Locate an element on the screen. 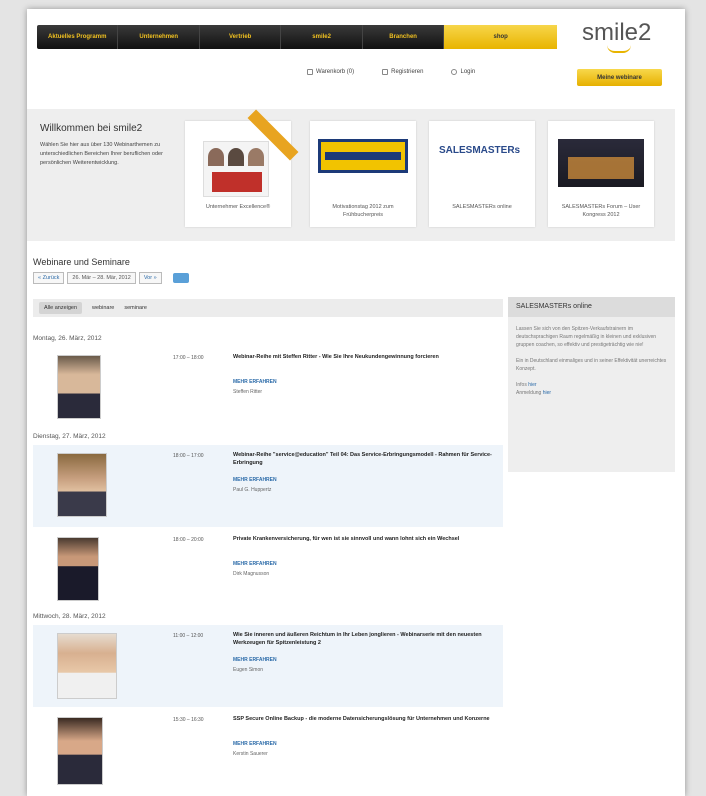  nav-item-sales: Vertrieb is located at coordinates (241, 37).